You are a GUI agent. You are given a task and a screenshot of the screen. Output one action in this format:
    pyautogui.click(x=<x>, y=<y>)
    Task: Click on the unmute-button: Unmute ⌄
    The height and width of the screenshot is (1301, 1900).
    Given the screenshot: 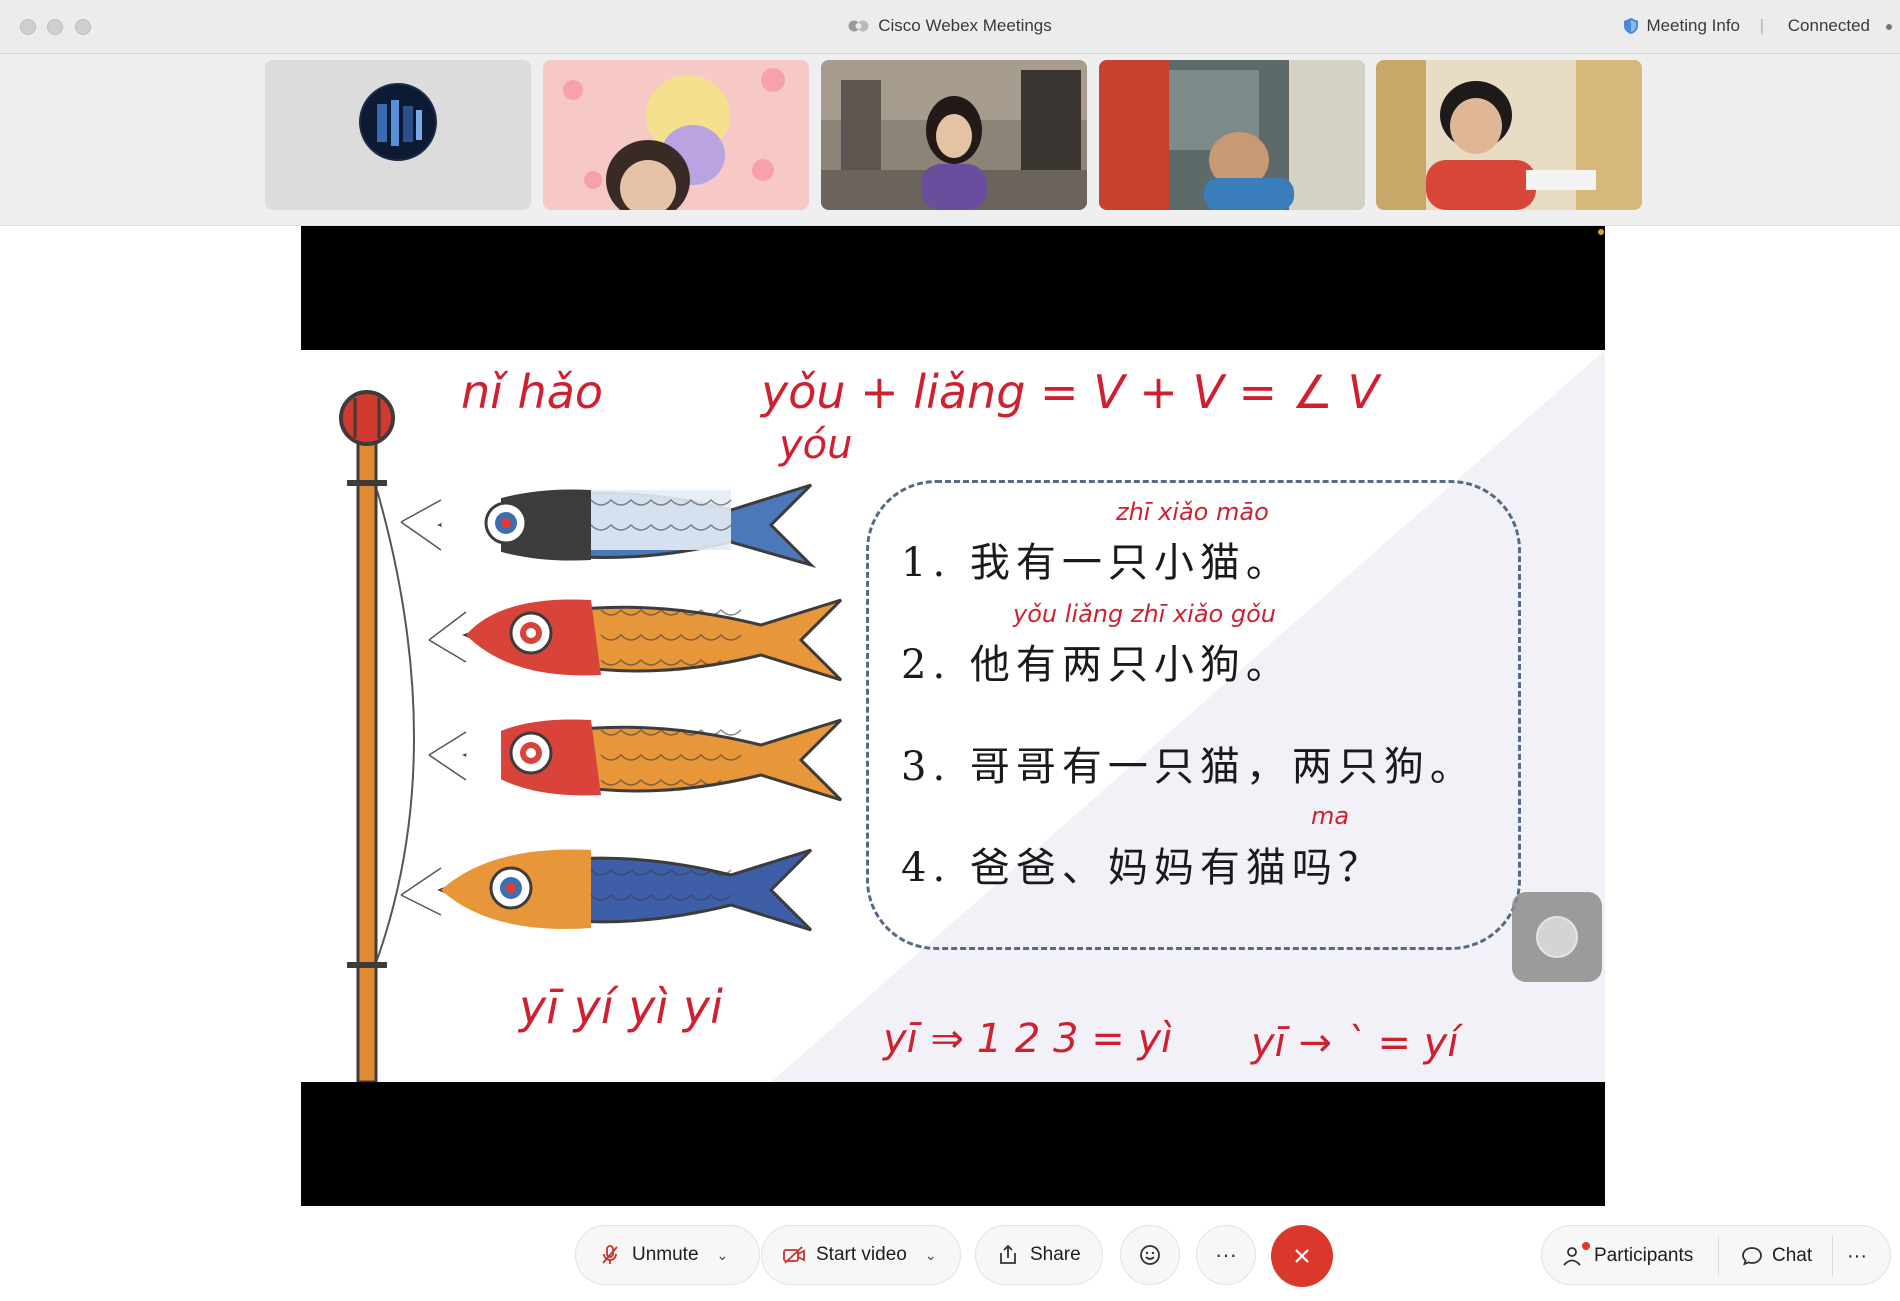 What is the action you would take?
    pyautogui.click(x=667, y=1255)
    